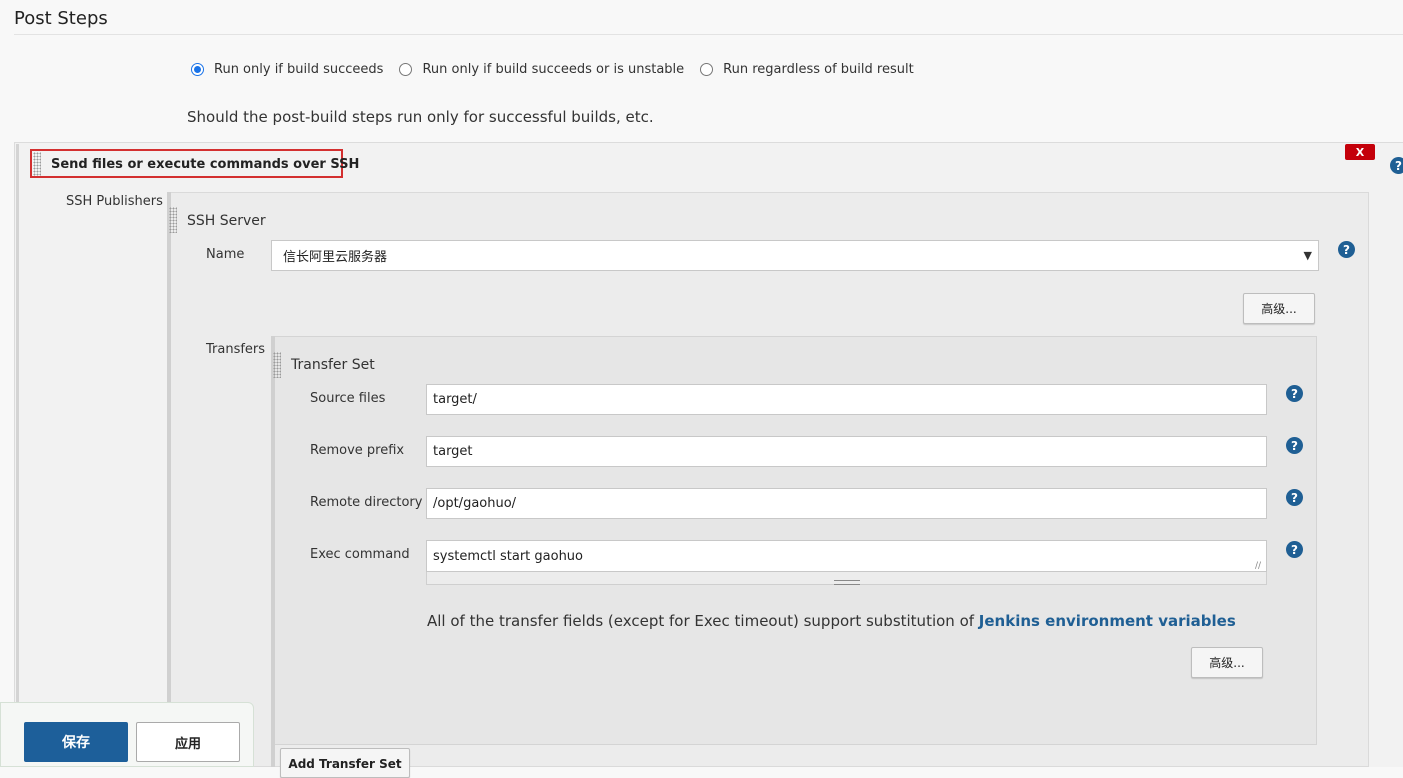  I want to click on section-title: Post Steps, so click(61, 18).